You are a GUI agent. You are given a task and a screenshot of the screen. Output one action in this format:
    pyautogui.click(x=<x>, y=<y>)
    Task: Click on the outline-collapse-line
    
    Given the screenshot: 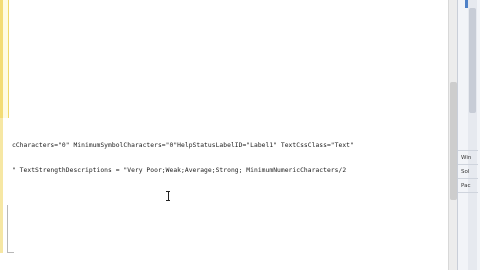 What is the action you would take?
    pyautogui.click(x=7, y=229)
    